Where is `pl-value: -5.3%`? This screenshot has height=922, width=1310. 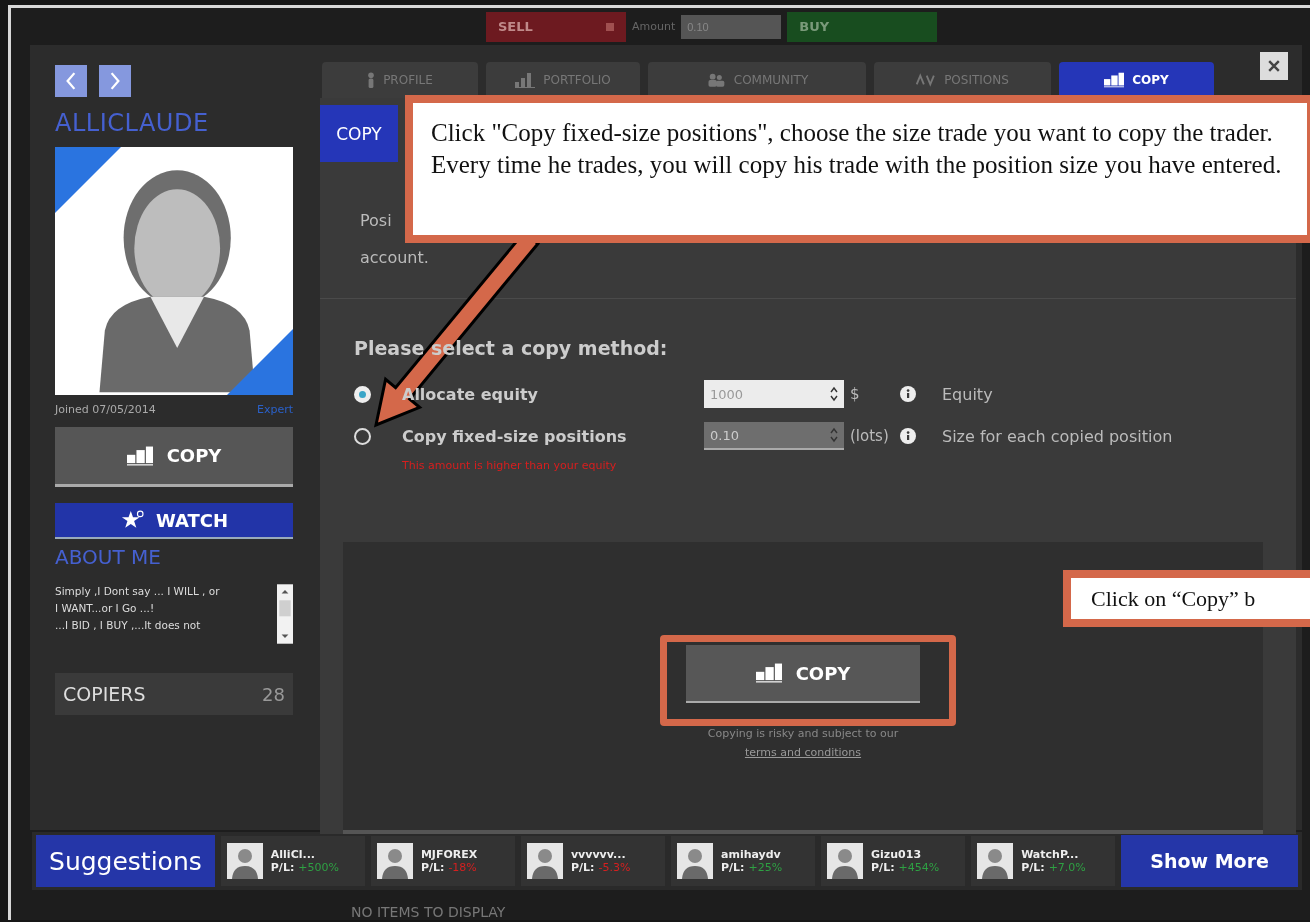 pl-value: -5.3% is located at coordinates (614, 867).